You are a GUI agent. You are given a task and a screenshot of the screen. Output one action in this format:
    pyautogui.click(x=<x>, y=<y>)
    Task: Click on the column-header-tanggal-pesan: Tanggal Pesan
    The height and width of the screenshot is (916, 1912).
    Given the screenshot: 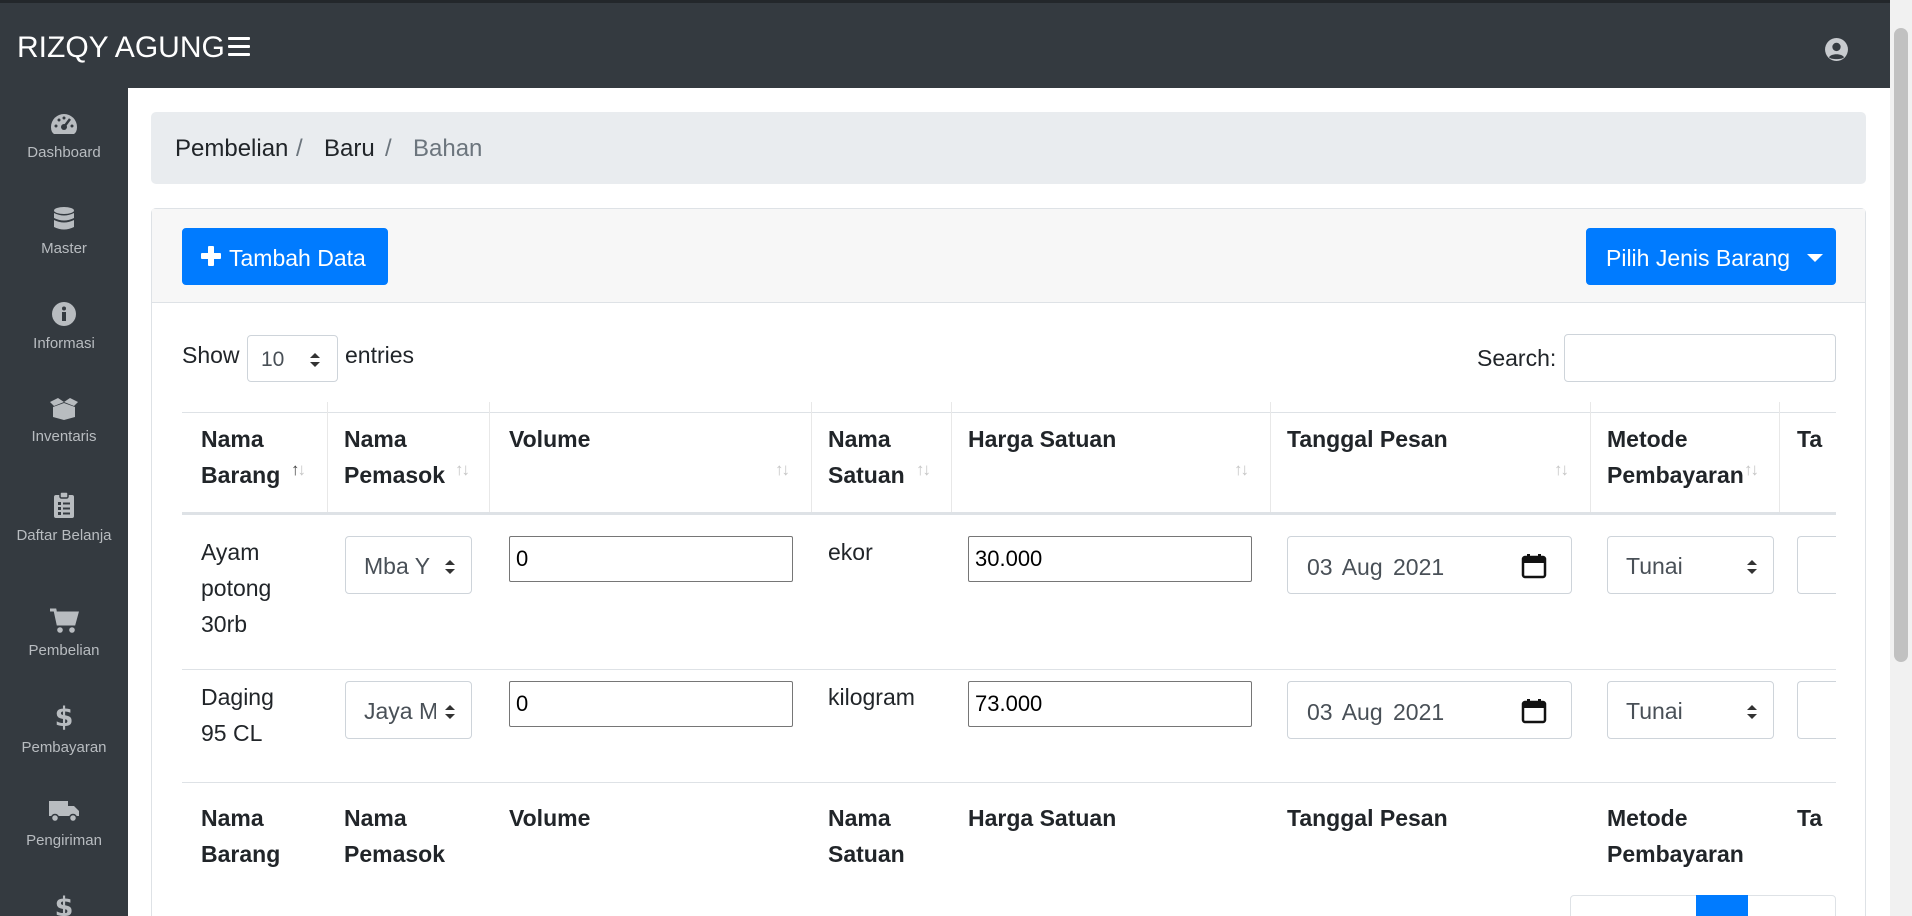 What is the action you would take?
    pyautogui.click(x=1367, y=439)
    